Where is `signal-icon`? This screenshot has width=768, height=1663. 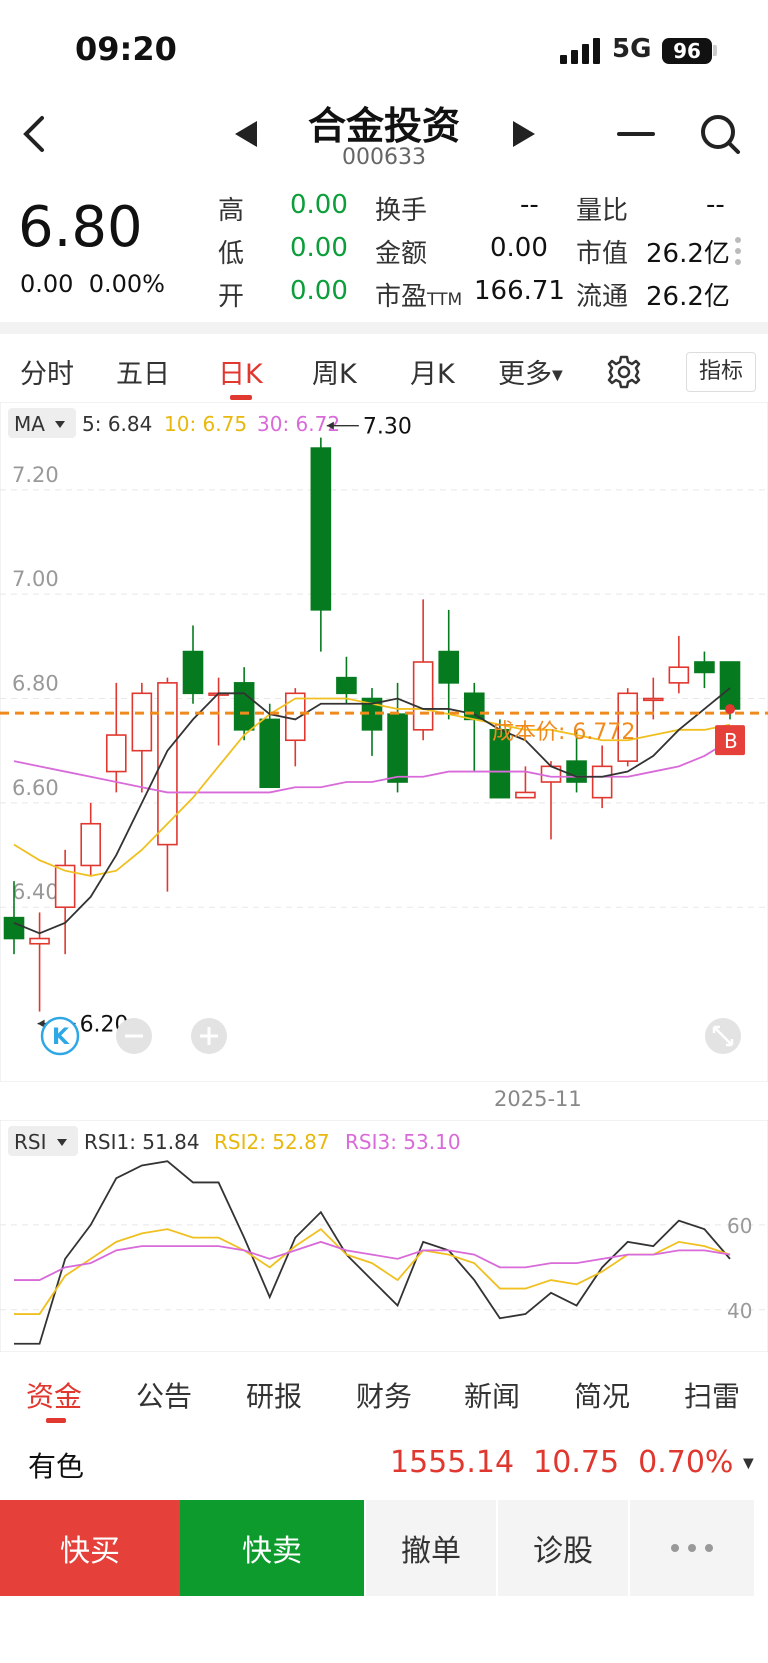 signal-icon is located at coordinates (580, 51).